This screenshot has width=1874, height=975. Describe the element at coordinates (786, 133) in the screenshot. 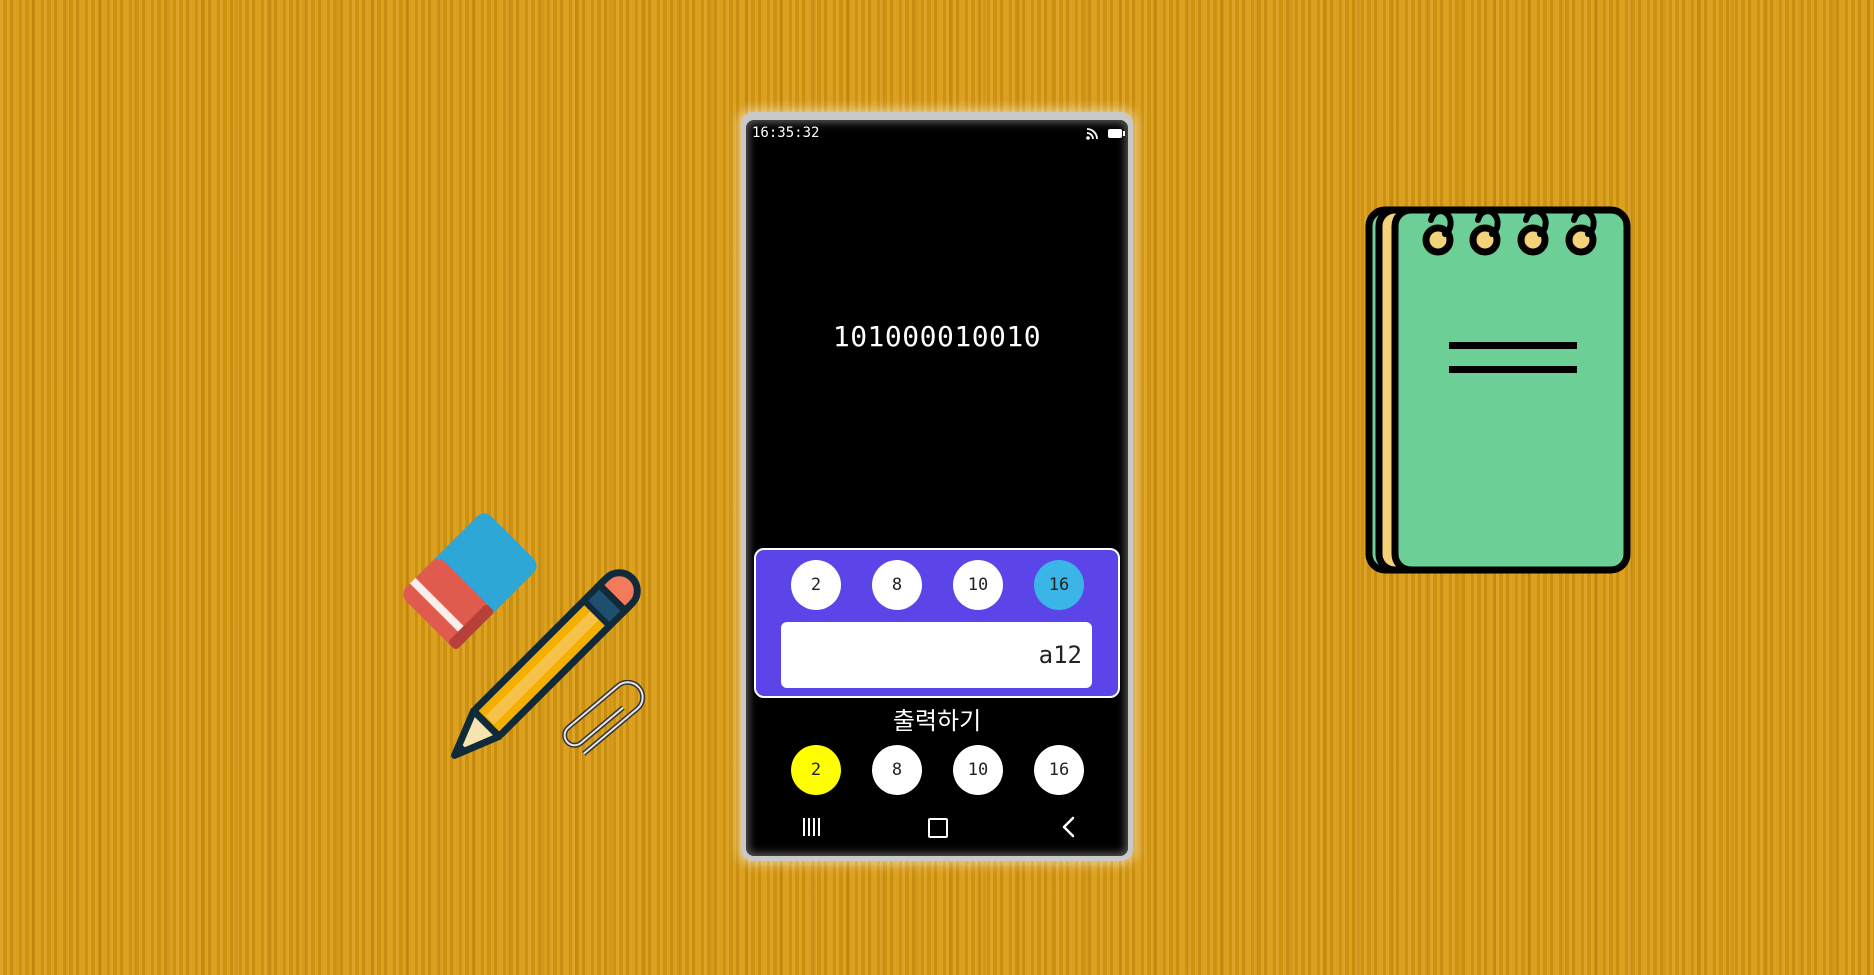

I see `status-time: 16:35:32` at that location.